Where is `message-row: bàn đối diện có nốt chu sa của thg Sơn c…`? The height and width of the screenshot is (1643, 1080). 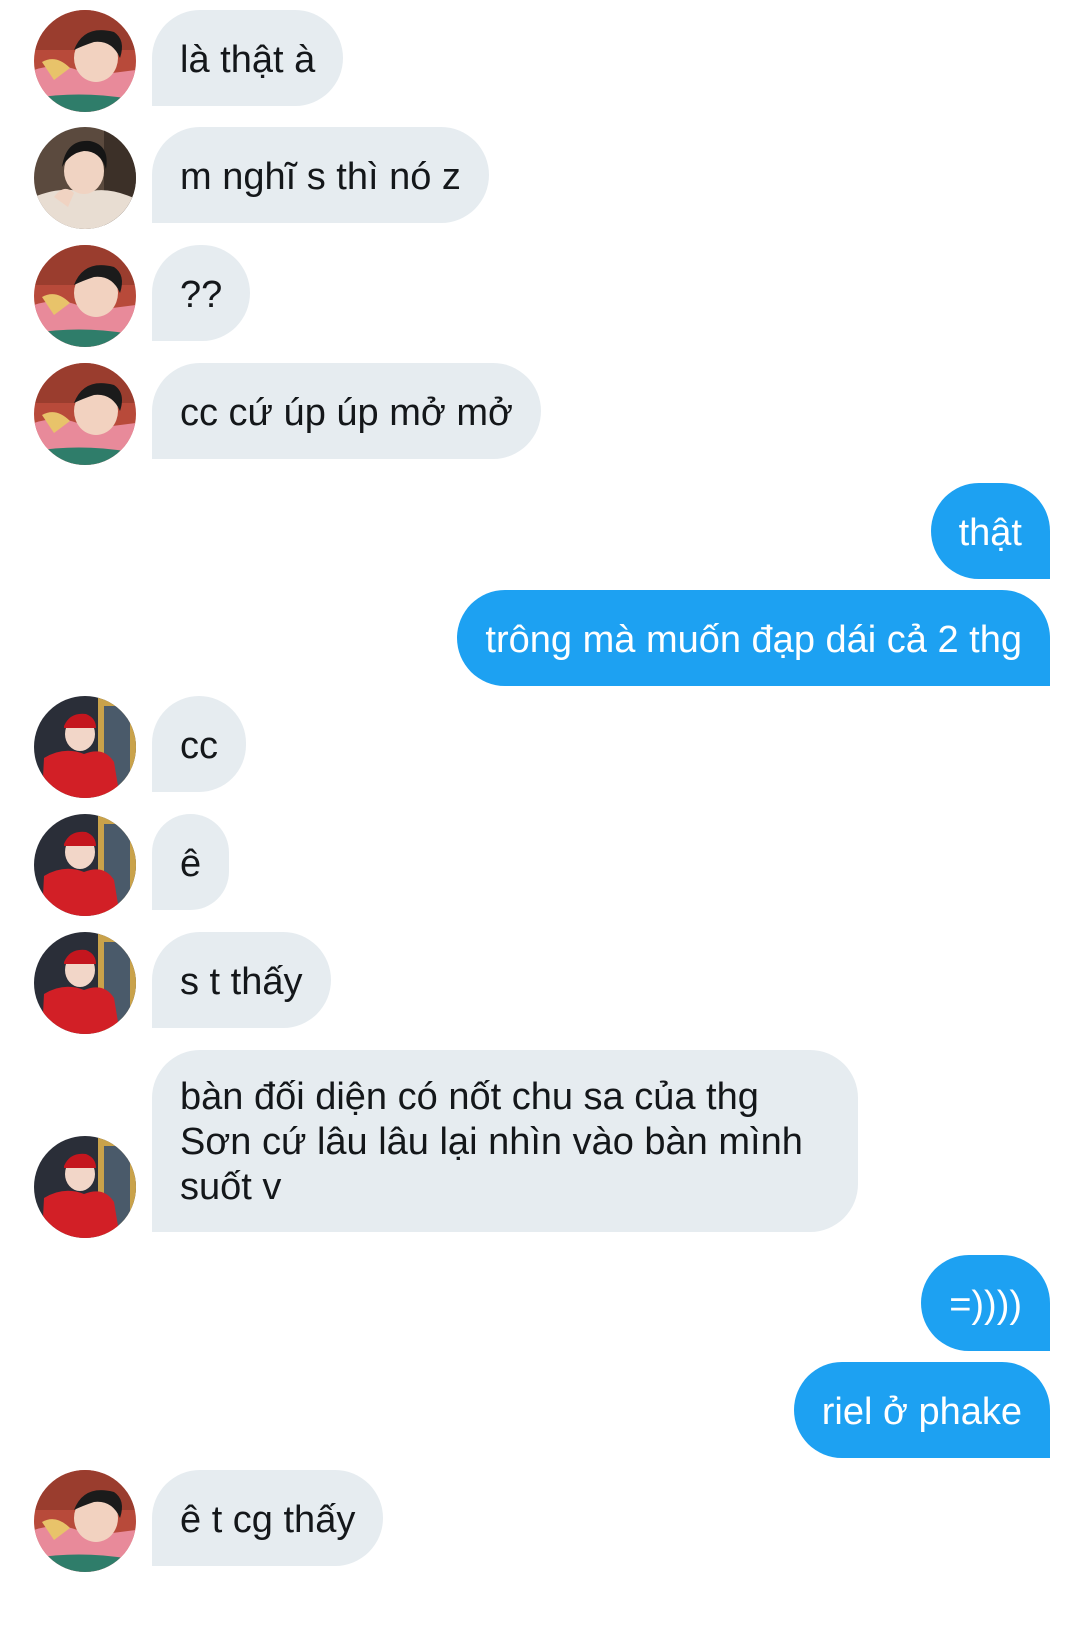 message-row: bàn đối diện có nốt chu sa của thg Sơn c… is located at coordinates (540, 1141).